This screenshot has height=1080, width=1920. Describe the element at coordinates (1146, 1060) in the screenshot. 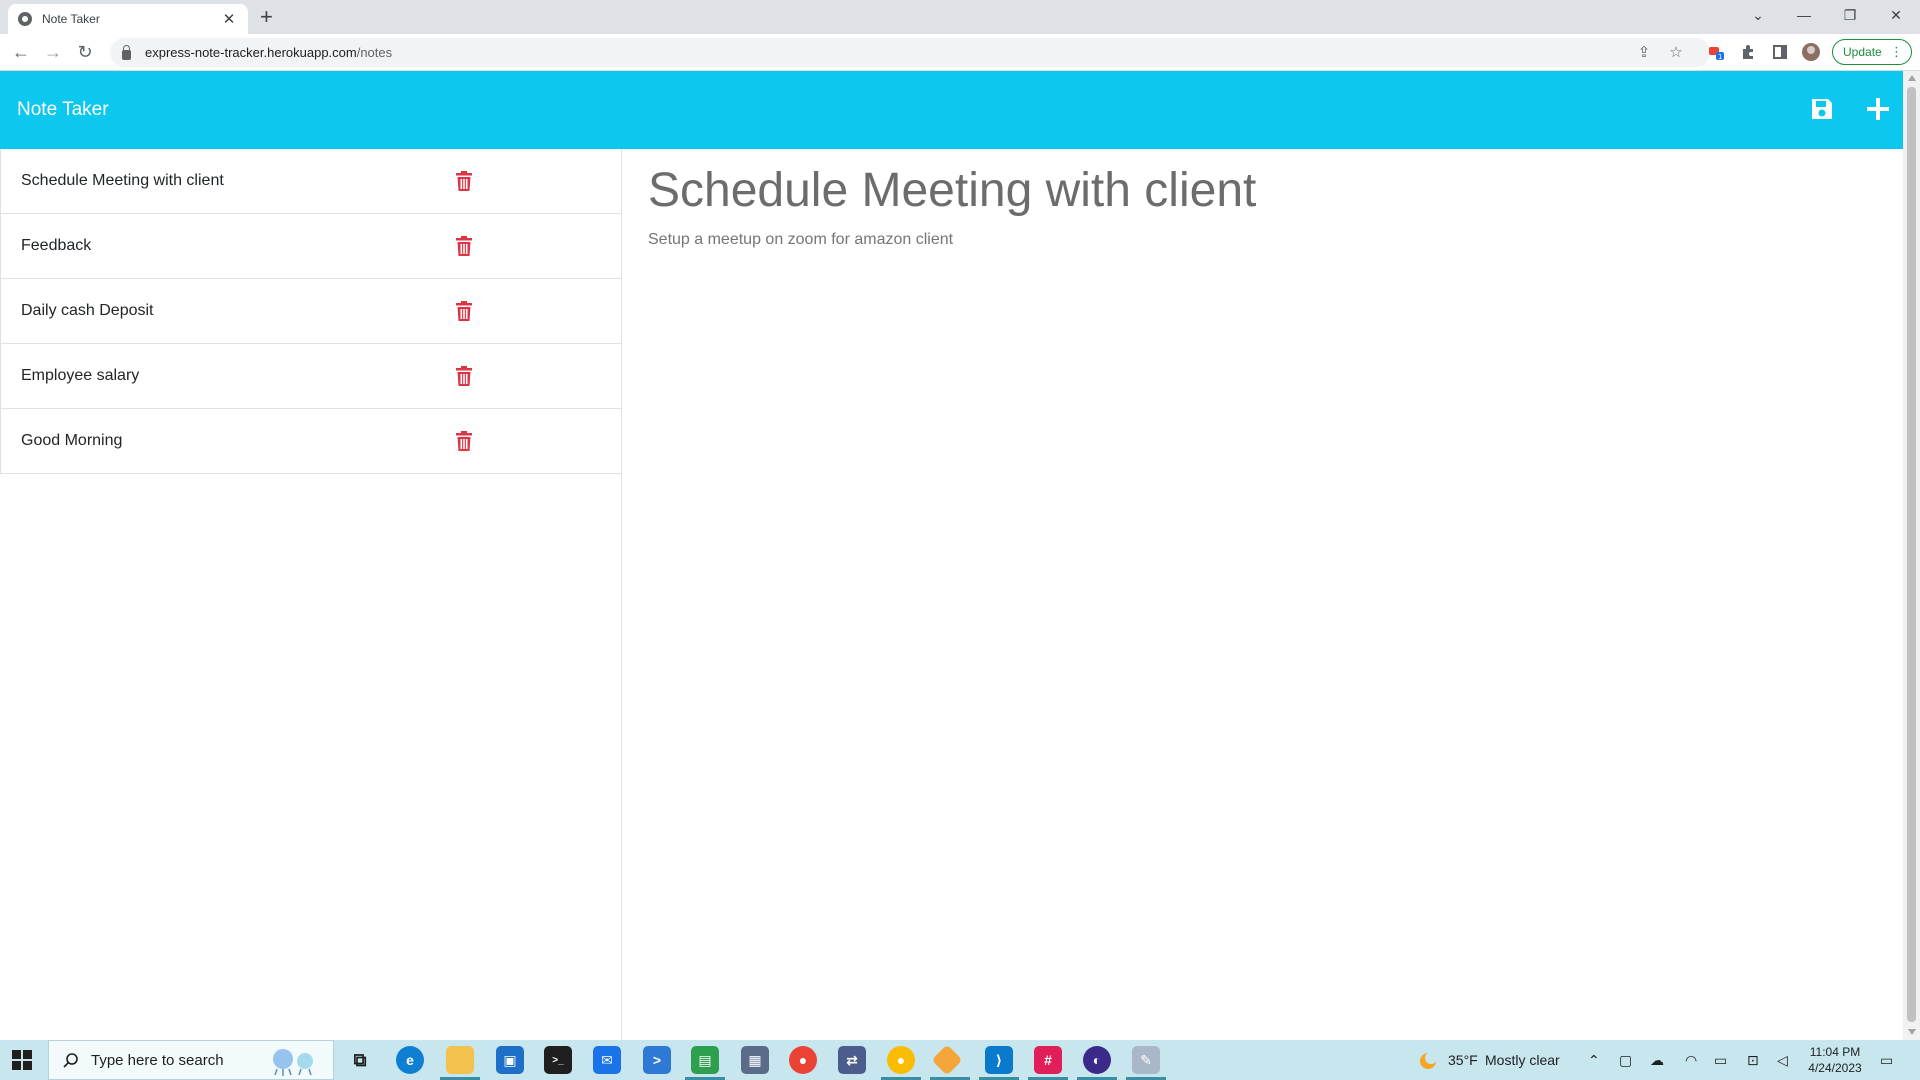

I see `paint-icon: ✎` at that location.